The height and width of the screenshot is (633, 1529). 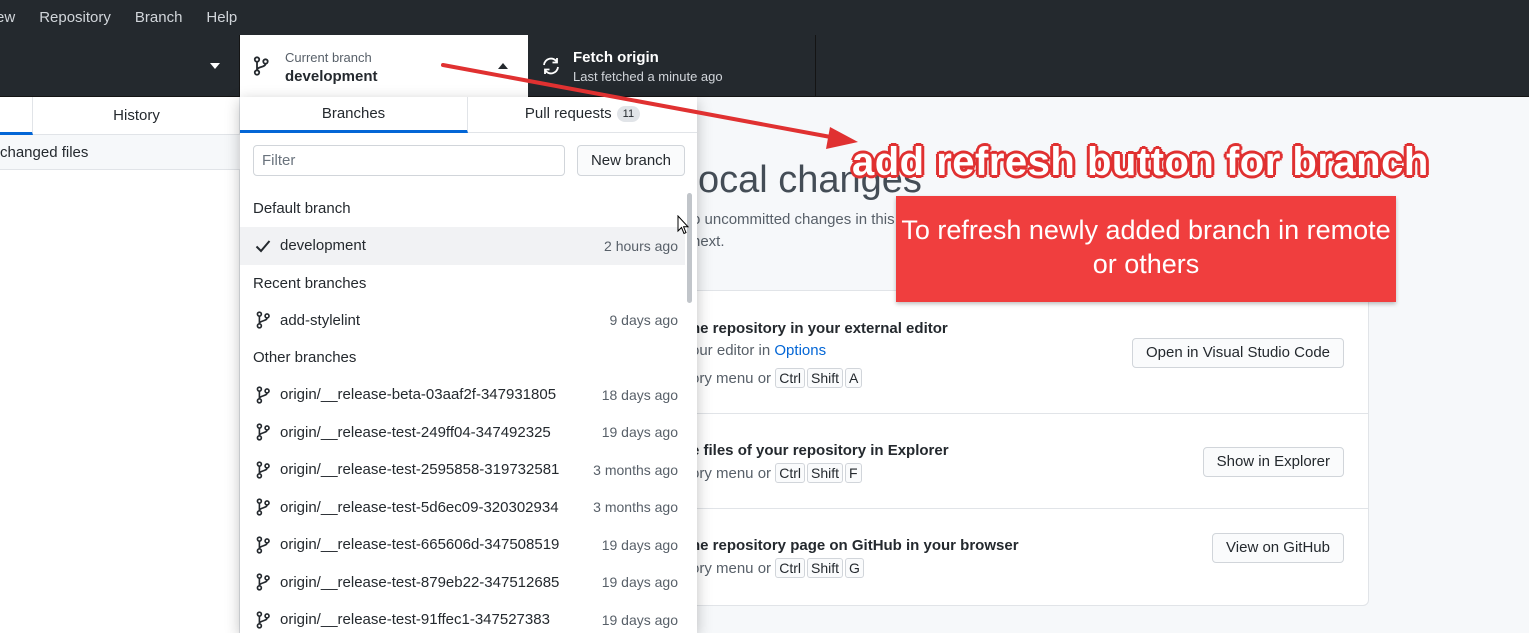 What do you see at coordinates (120, 66) in the screenshot?
I see `current-repository-button` at bounding box center [120, 66].